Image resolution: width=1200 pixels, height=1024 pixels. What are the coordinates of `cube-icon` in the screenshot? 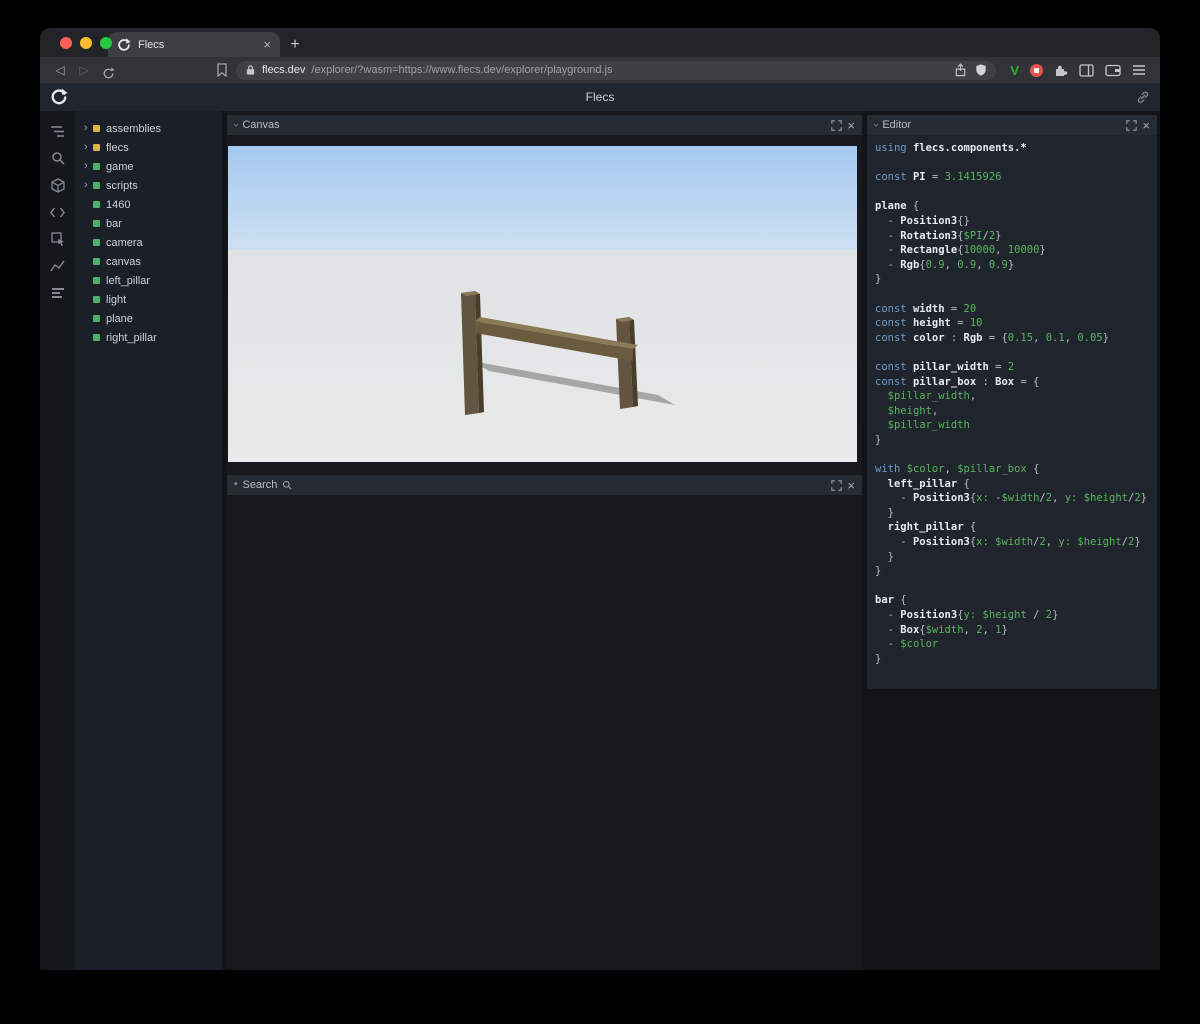 It's located at (58, 185).